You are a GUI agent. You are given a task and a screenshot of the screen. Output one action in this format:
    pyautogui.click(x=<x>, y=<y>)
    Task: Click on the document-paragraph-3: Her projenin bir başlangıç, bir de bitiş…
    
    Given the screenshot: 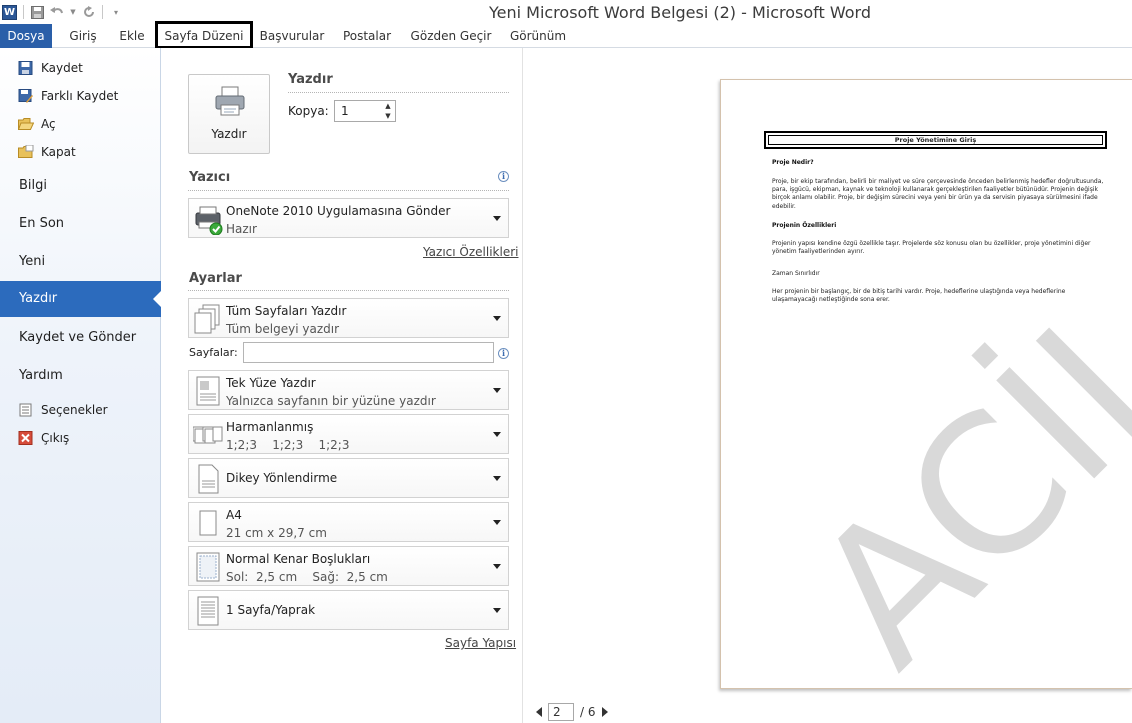 What is the action you would take?
    pyautogui.click(x=919, y=296)
    